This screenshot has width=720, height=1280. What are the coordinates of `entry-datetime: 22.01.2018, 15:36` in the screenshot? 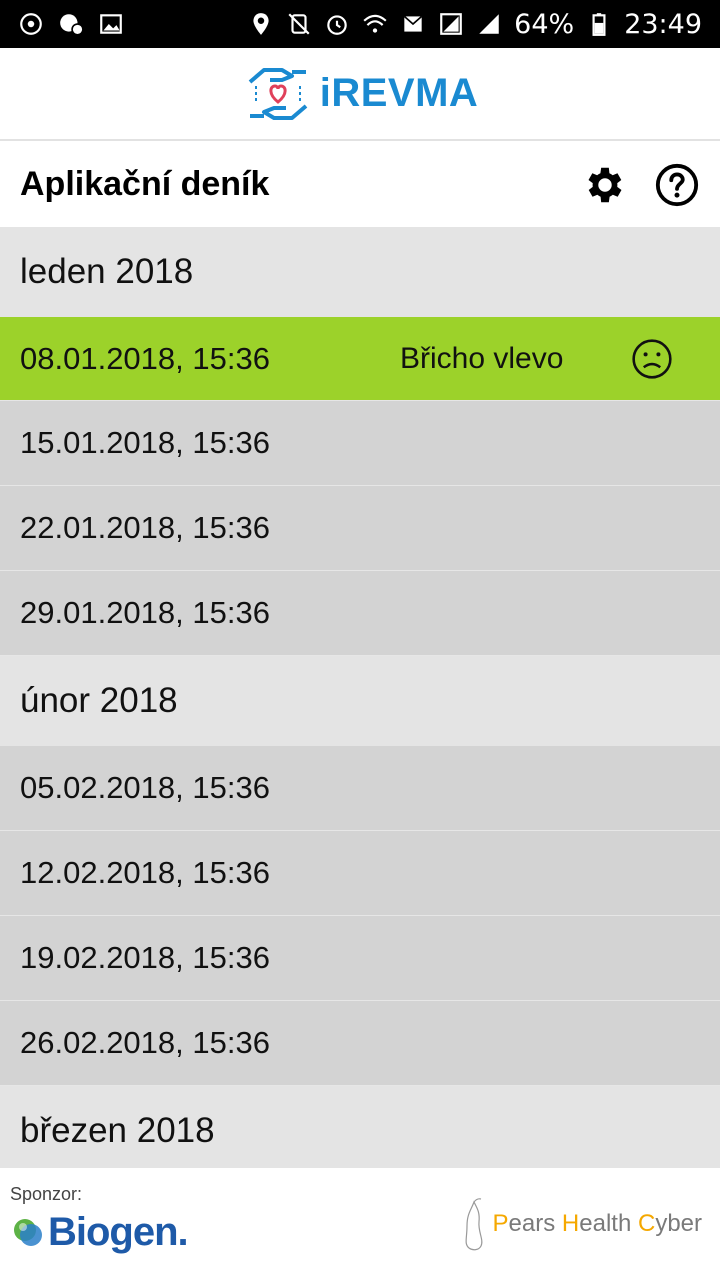 It's located at (145, 527).